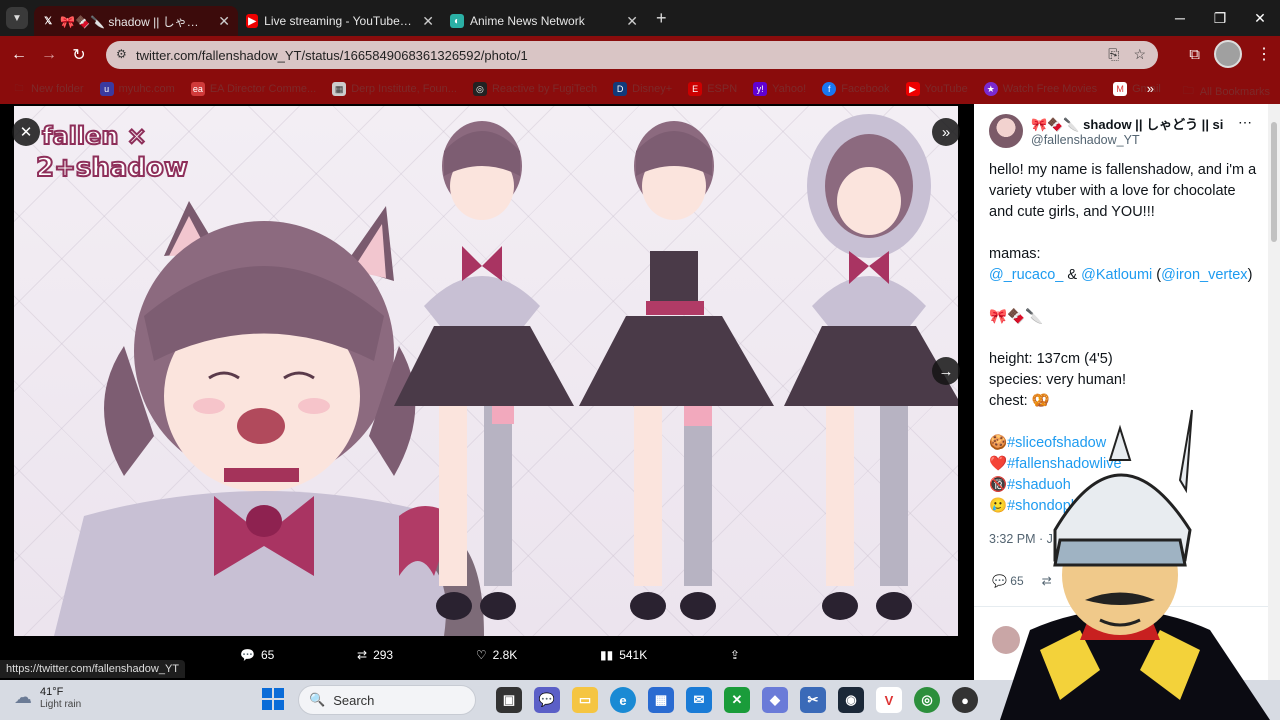 Image resolution: width=1280 pixels, height=720 pixels. What do you see at coordinates (889, 700) in the screenshot?
I see `valorant-icon: V` at bounding box center [889, 700].